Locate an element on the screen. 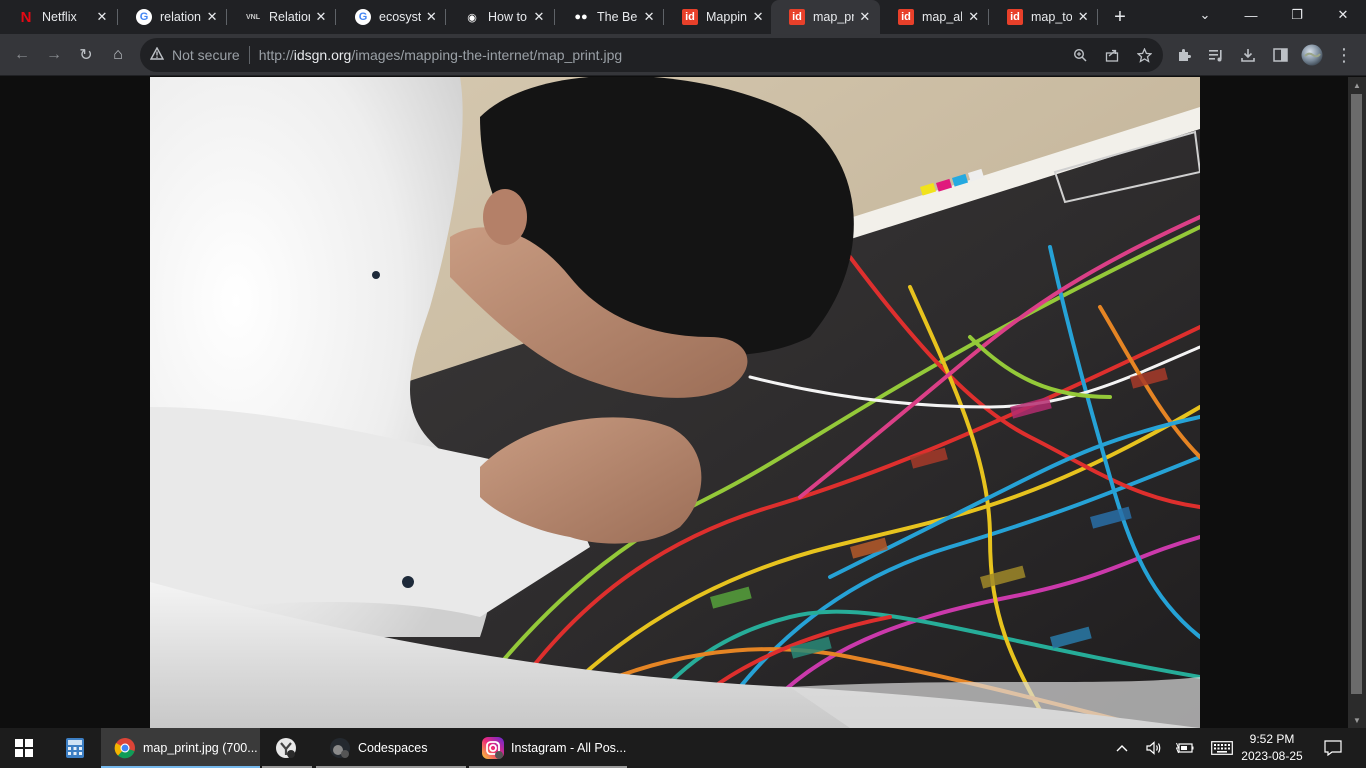  tab-title: Netflix is located at coordinates (59, 17).